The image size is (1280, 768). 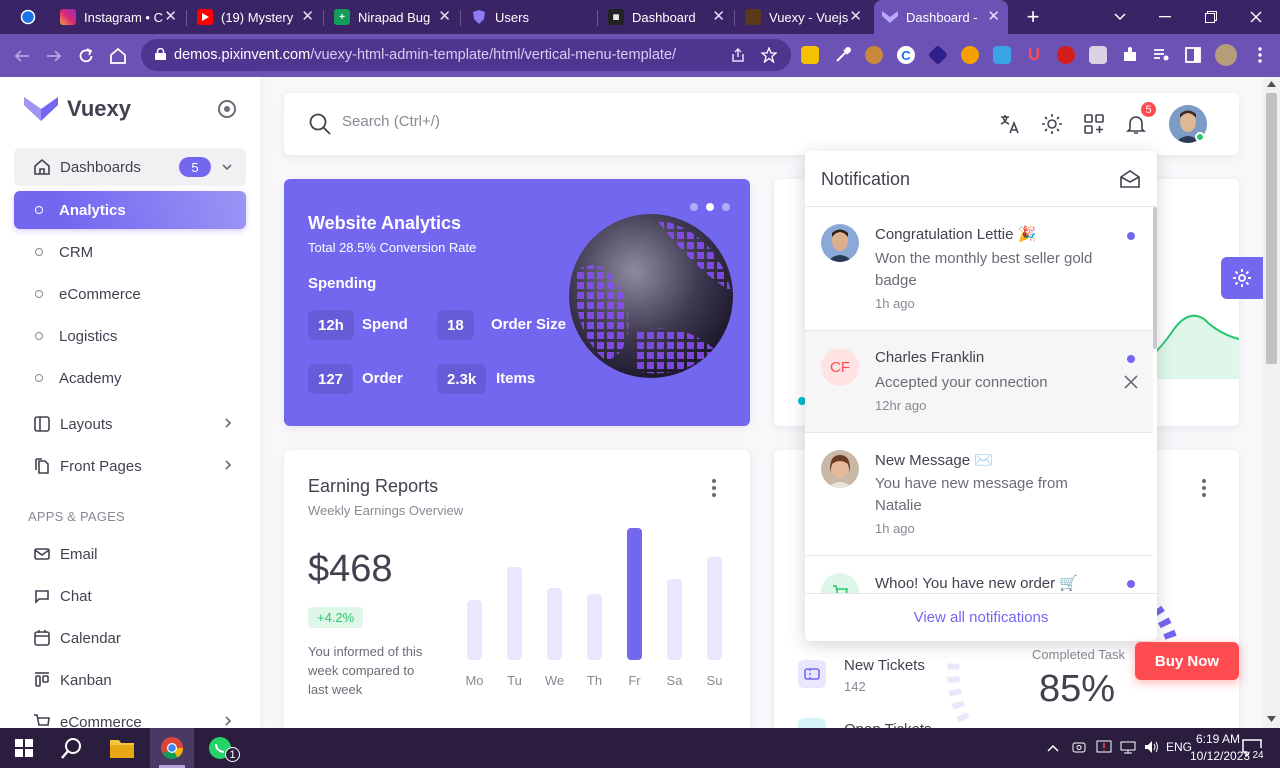 I want to click on sidebar-item-email: Email, so click(x=130, y=554).